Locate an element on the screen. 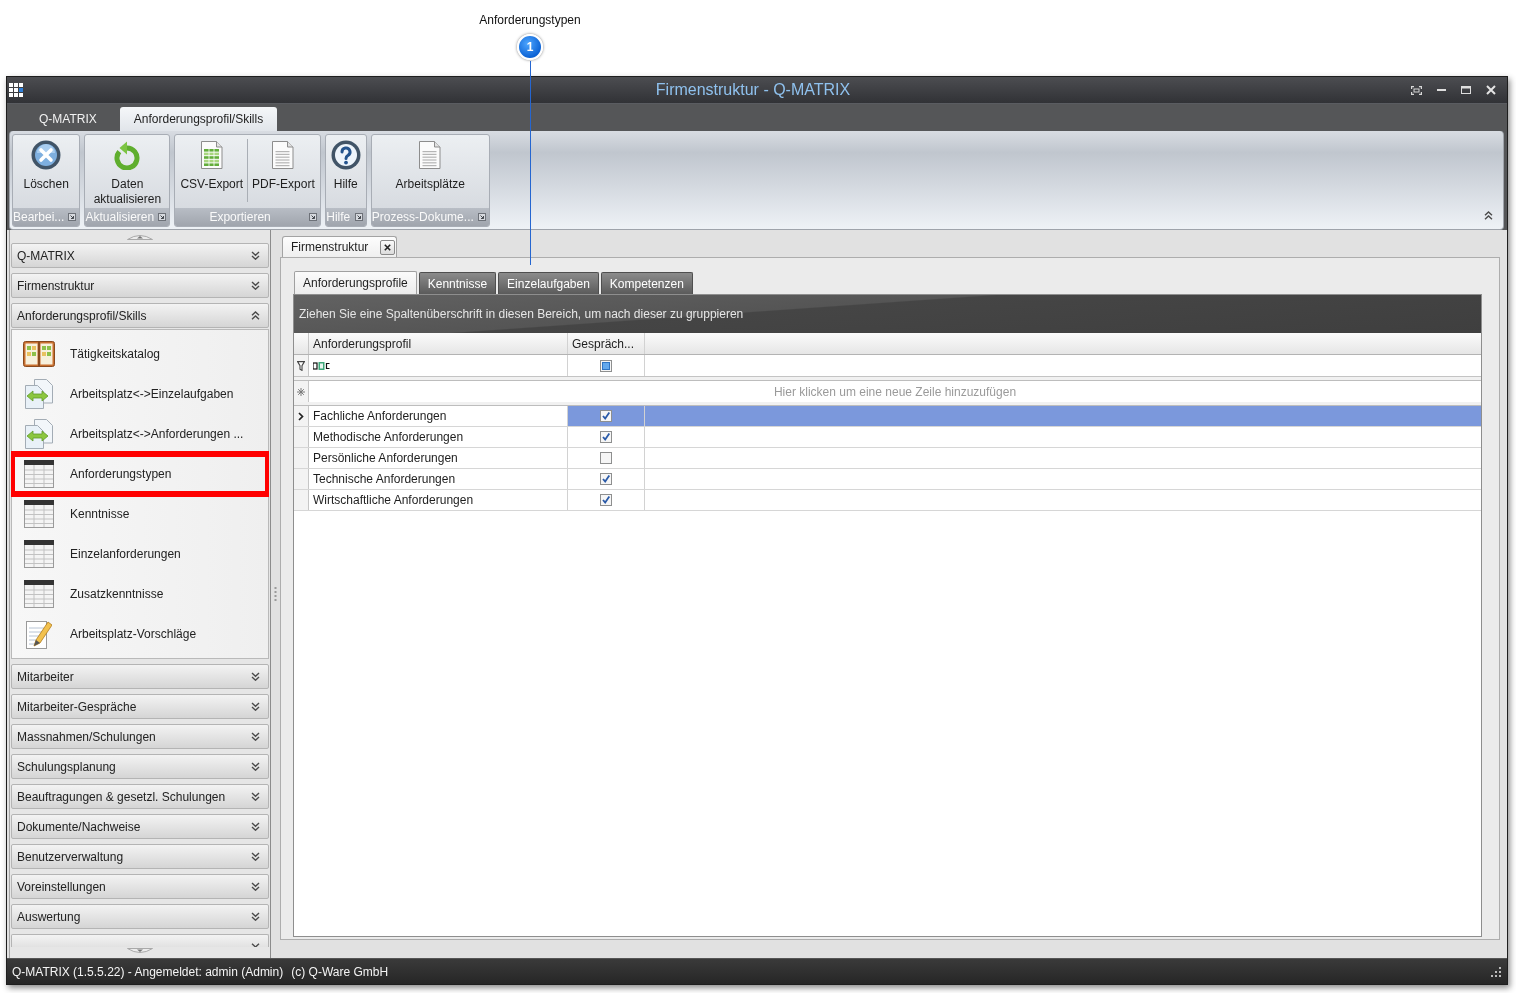 This screenshot has width=1516, height=993. sidebar-item: Kenntnisse is located at coordinates (140, 514).